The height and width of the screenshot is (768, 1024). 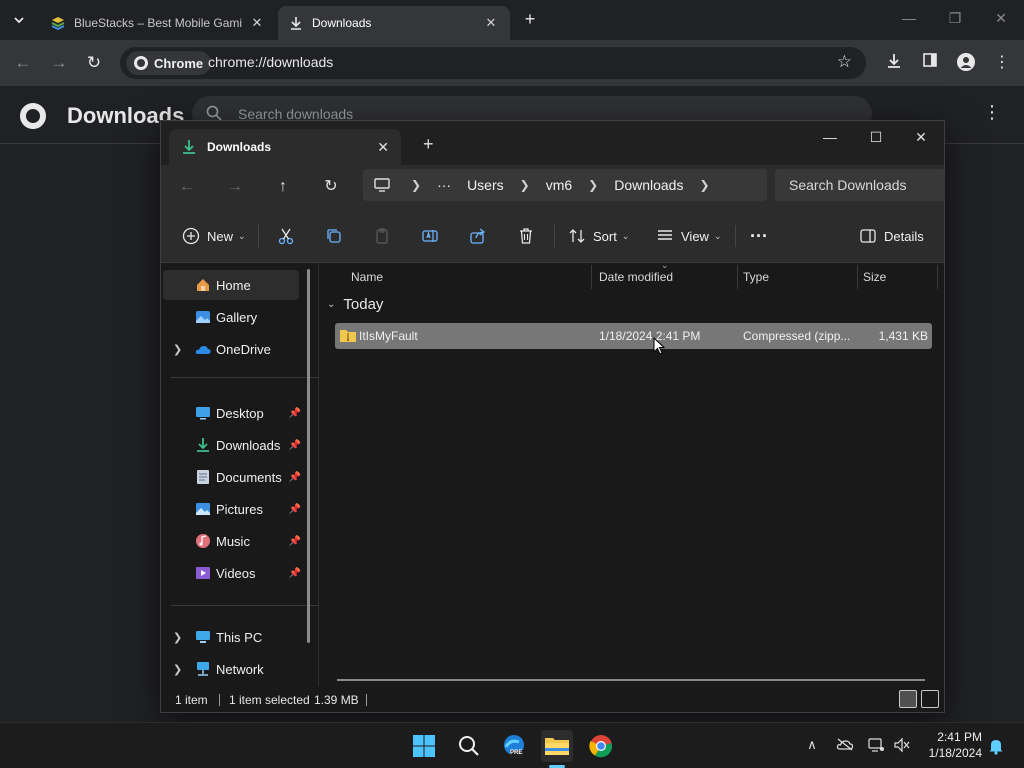 What do you see at coordinates (996, 746) in the screenshot?
I see `notification-bell-icon` at bounding box center [996, 746].